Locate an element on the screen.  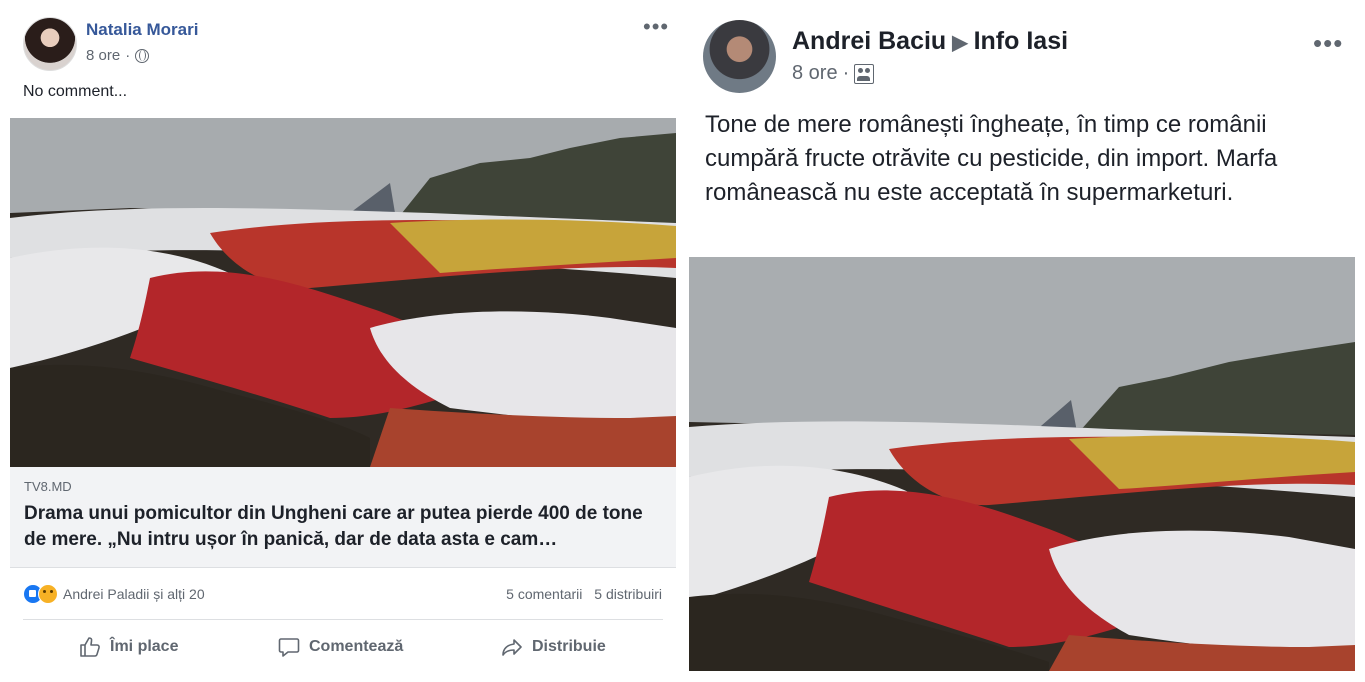
arrow-right-icon: ▶ is located at coordinates (960, 43).